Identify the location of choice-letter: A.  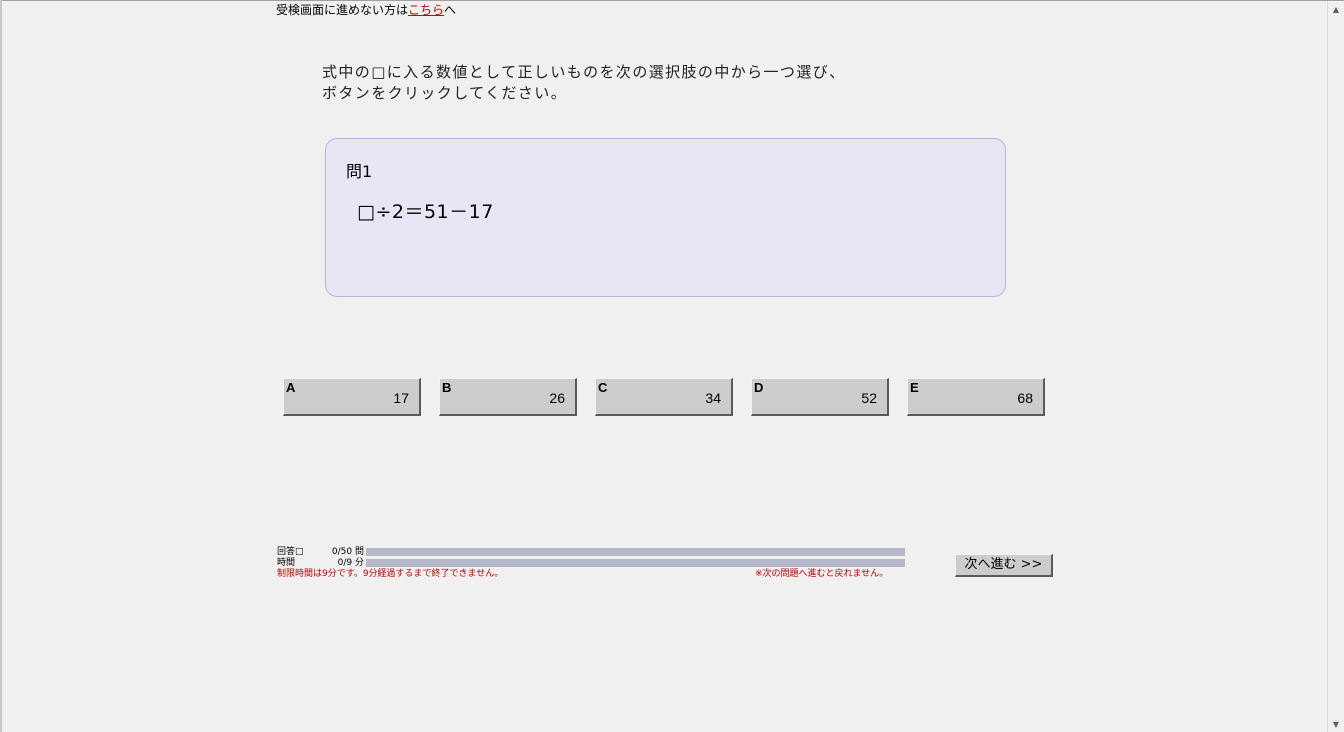
(291, 387).